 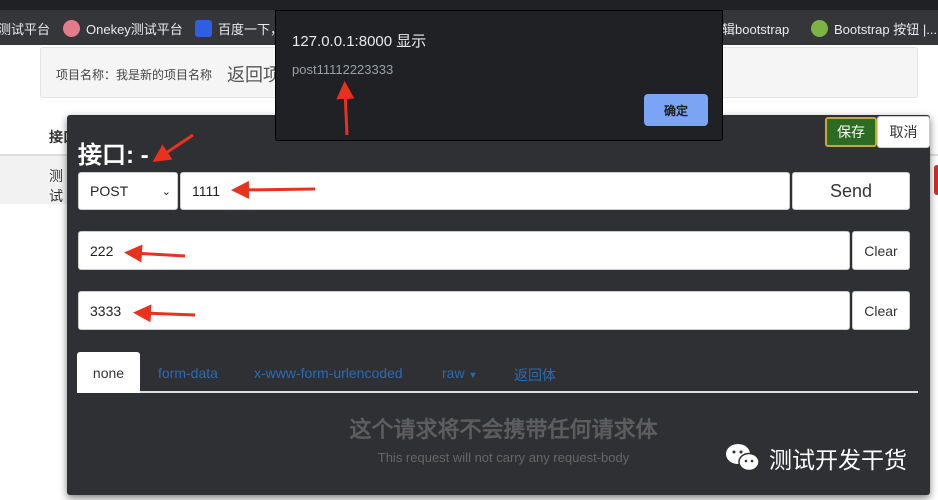 What do you see at coordinates (473, 375) in the screenshot?
I see `caret-down-icon: ▼` at bounding box center [473, 375].